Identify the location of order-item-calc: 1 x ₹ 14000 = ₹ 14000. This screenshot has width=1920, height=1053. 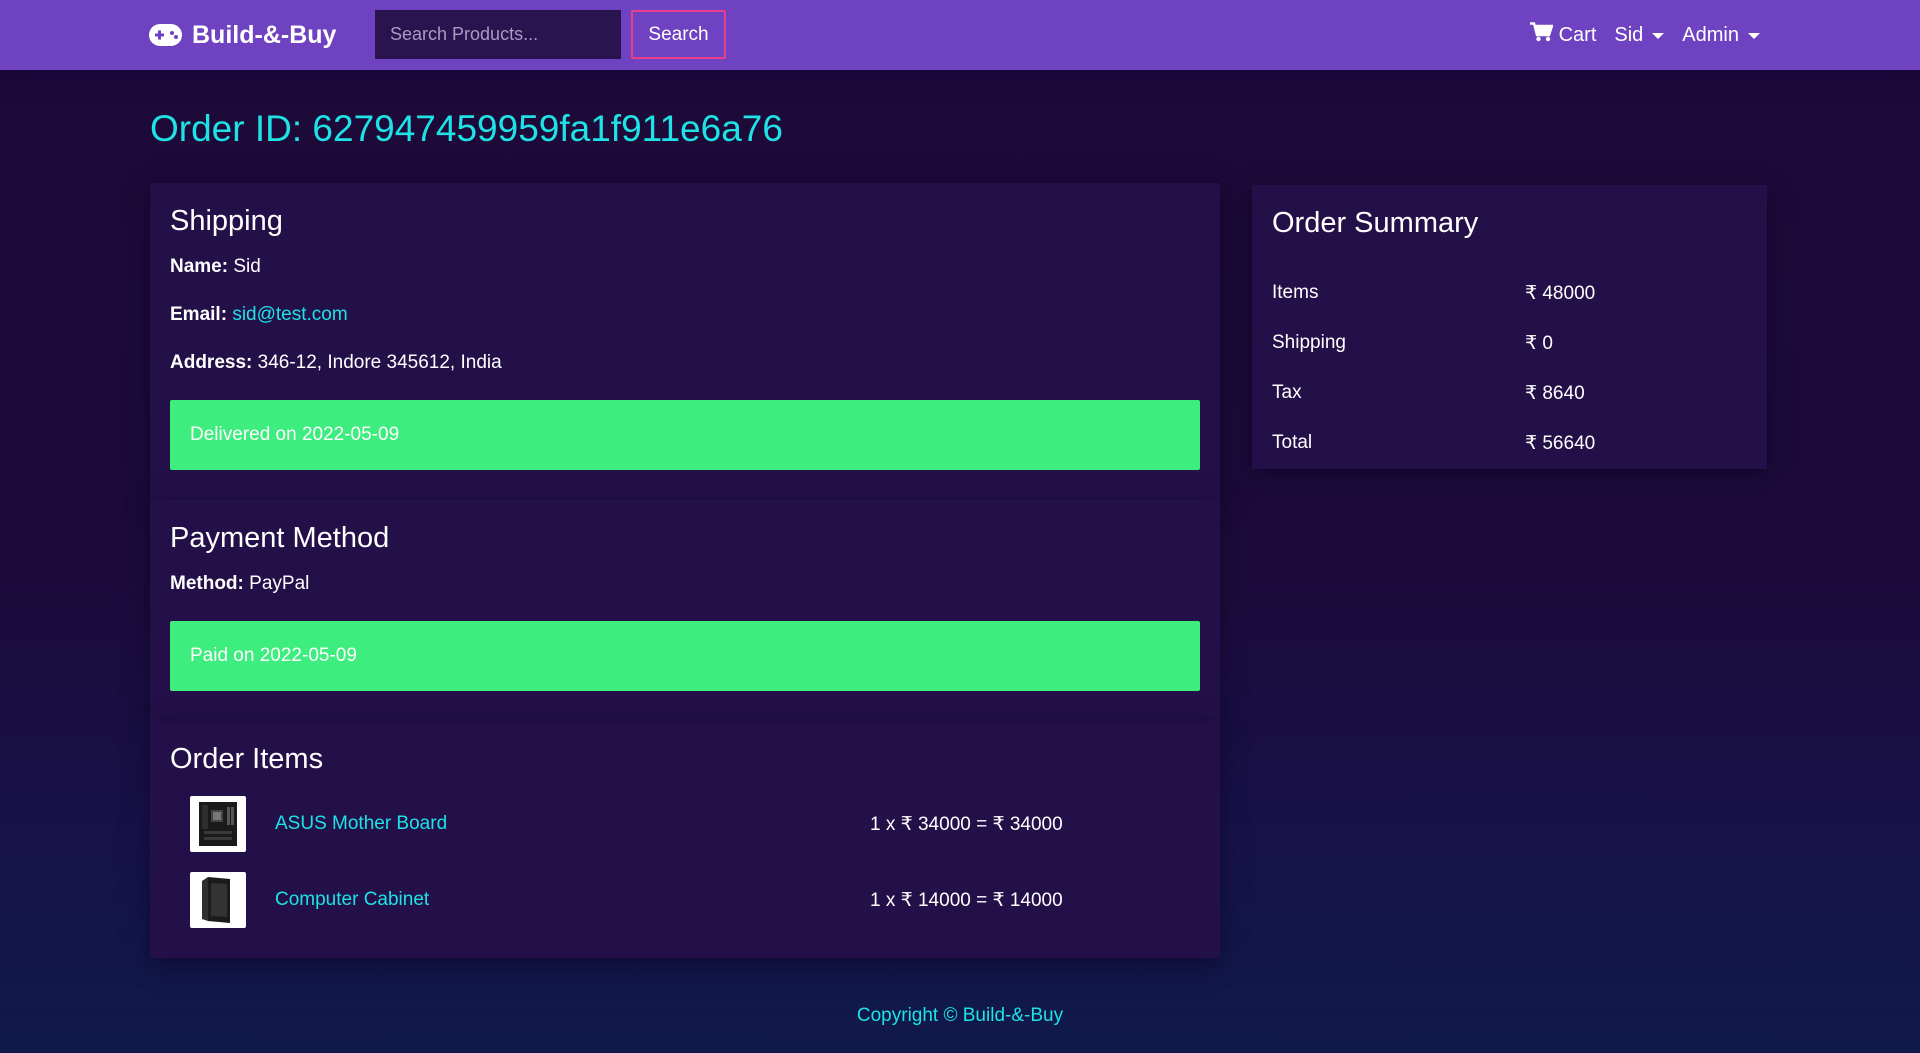
(966, 900).